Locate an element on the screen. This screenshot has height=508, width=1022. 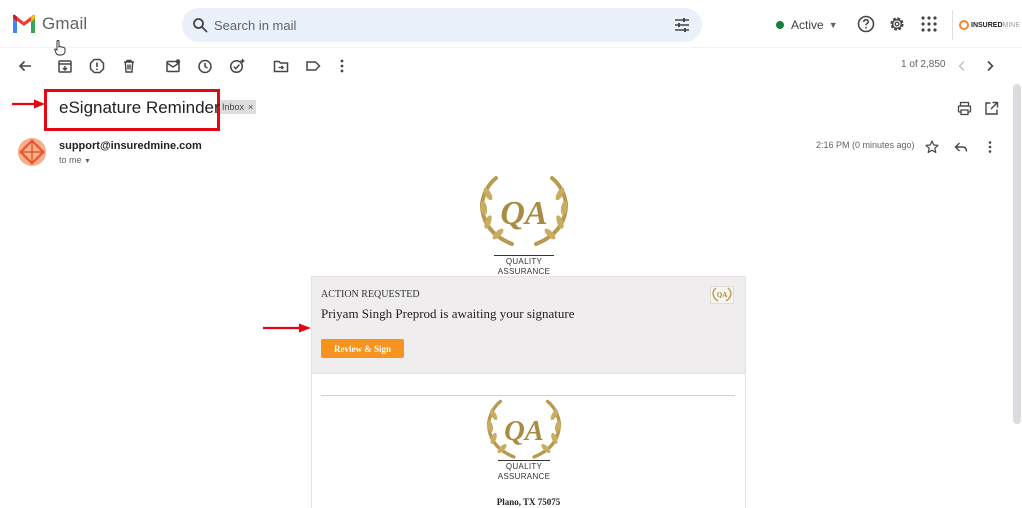
inbox-label-chip: Inbox × is located at coordinates (238, 107).